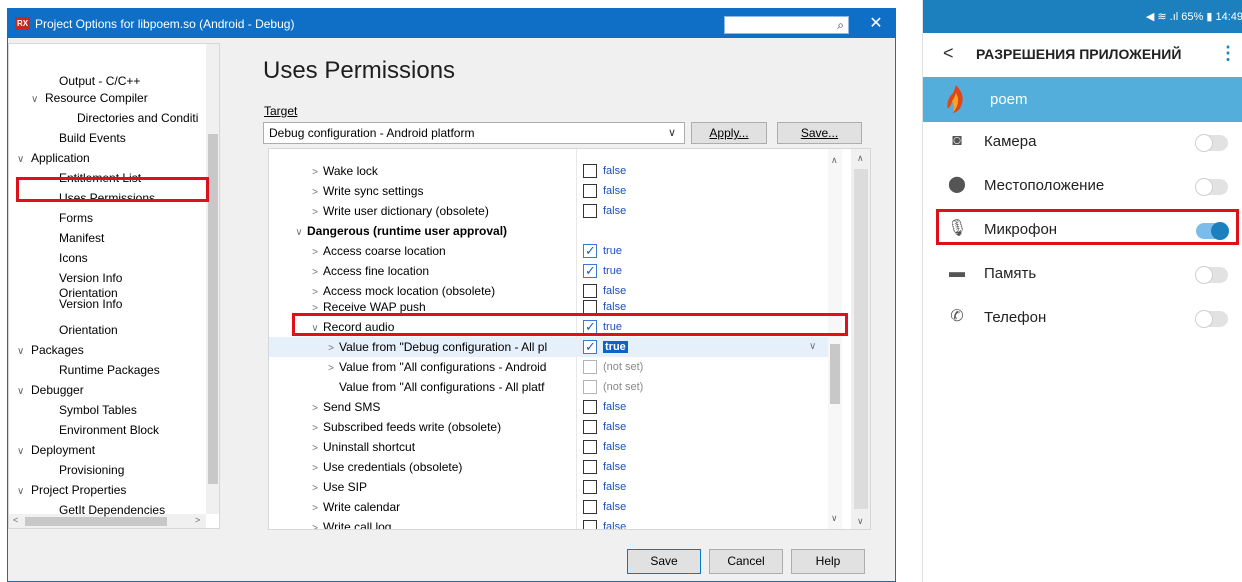  What do you see at coordinates (876, 24) in the screenshot?
I see `close-button: ✕` at bounding box center [876, 24].